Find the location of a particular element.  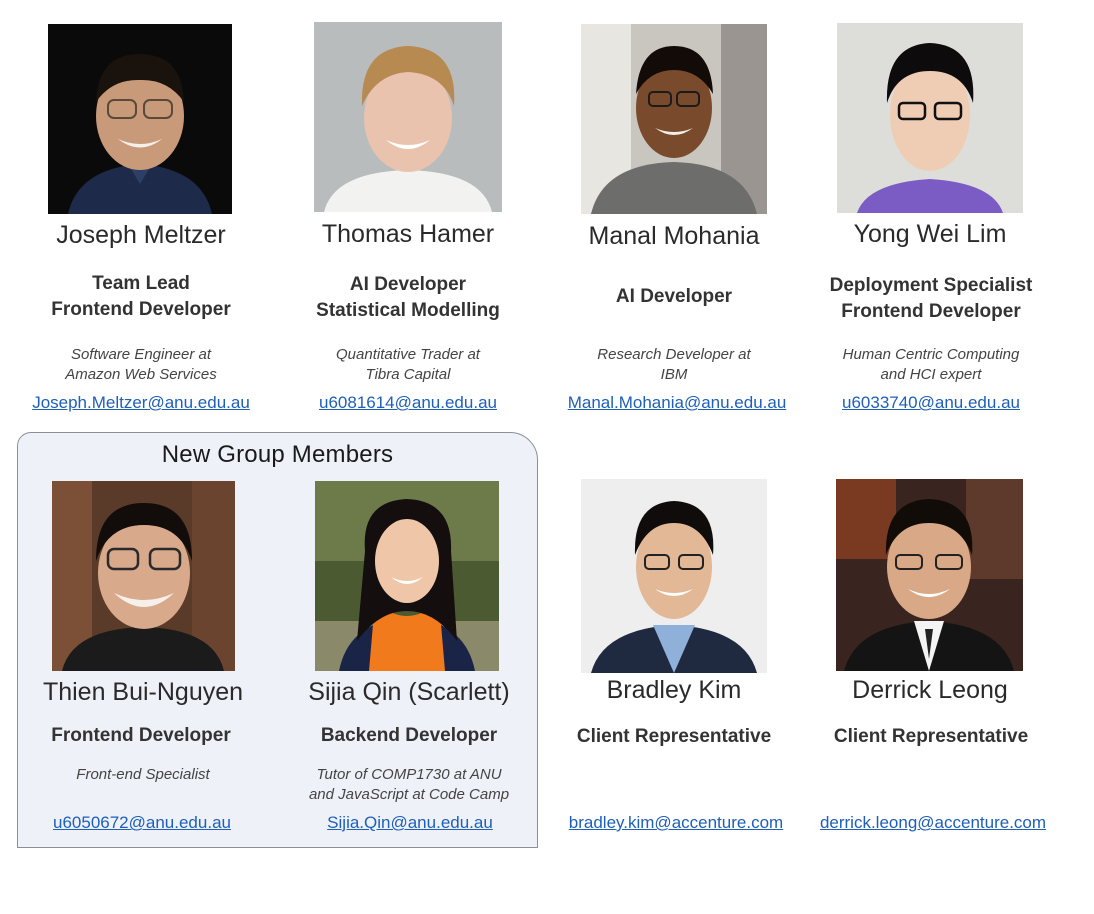

member-email-link: Joseph.Meltzer@anu.edu.au is located at coordinates (141, 403).